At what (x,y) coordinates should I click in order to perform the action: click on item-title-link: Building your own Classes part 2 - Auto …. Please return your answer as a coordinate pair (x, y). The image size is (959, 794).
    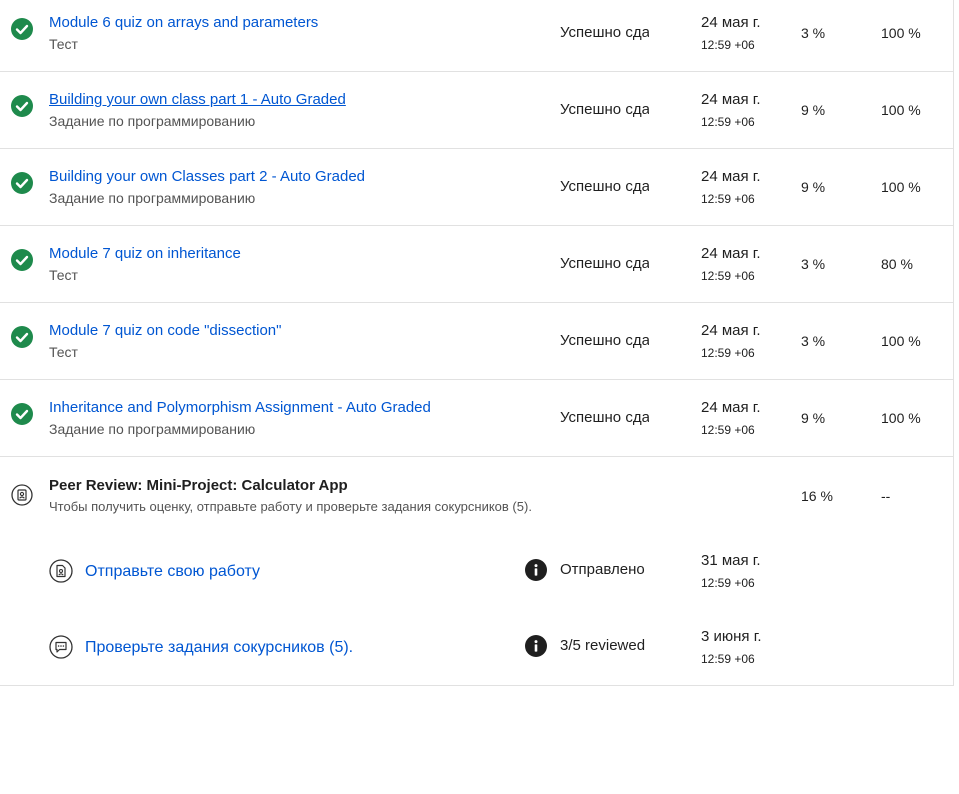
    Looking at the image, I should click on (207, 177).